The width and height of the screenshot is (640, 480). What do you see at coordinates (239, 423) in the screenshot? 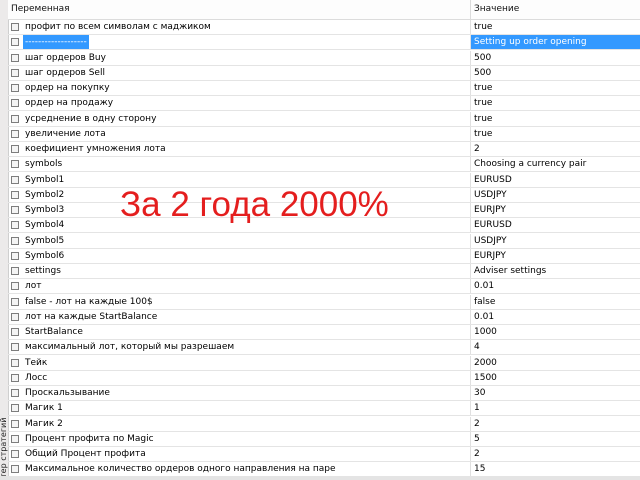
I see `variable-cell: Магик 2` at bounding box center [239, 423].